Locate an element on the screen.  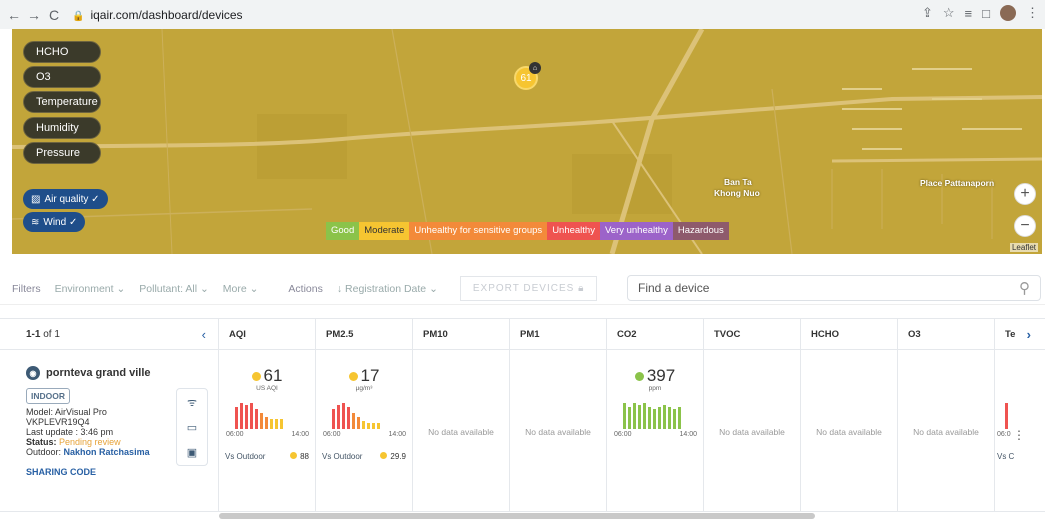
environment-filter: Environment ⌄ is located at coordinates (90, 289).